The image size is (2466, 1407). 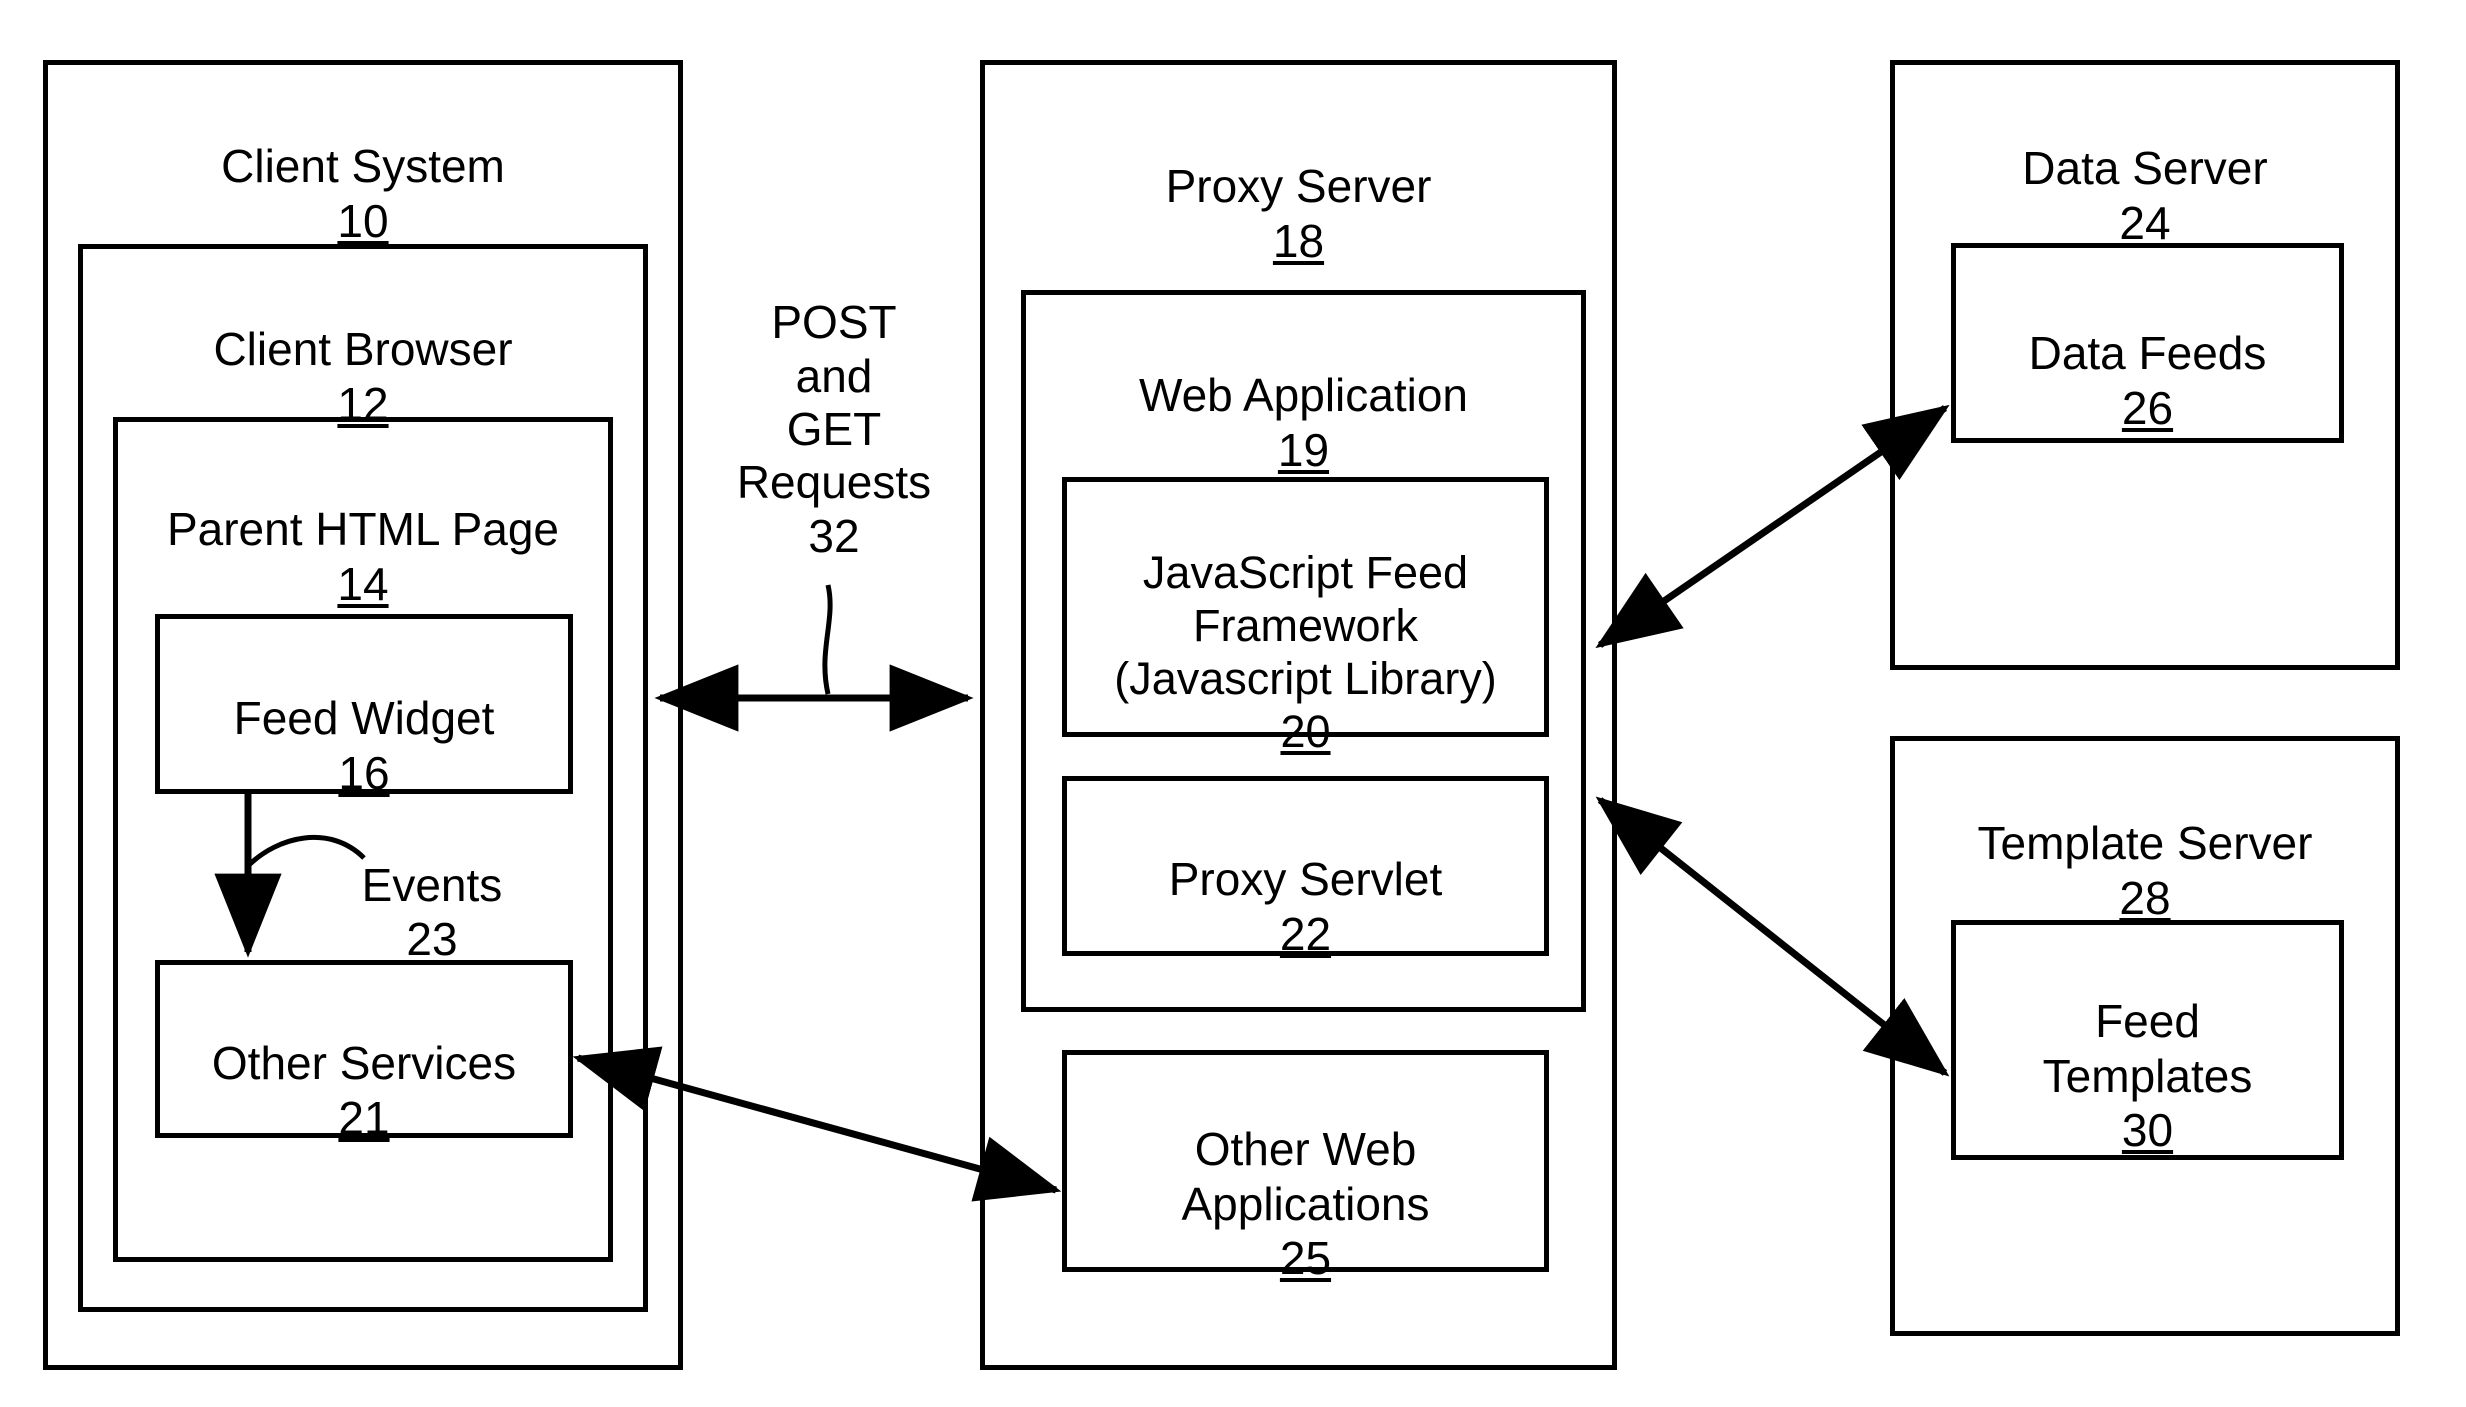 I want to click on proxy-servlet-label: Proxy Servlet 22, so click(x=1305, y=906).